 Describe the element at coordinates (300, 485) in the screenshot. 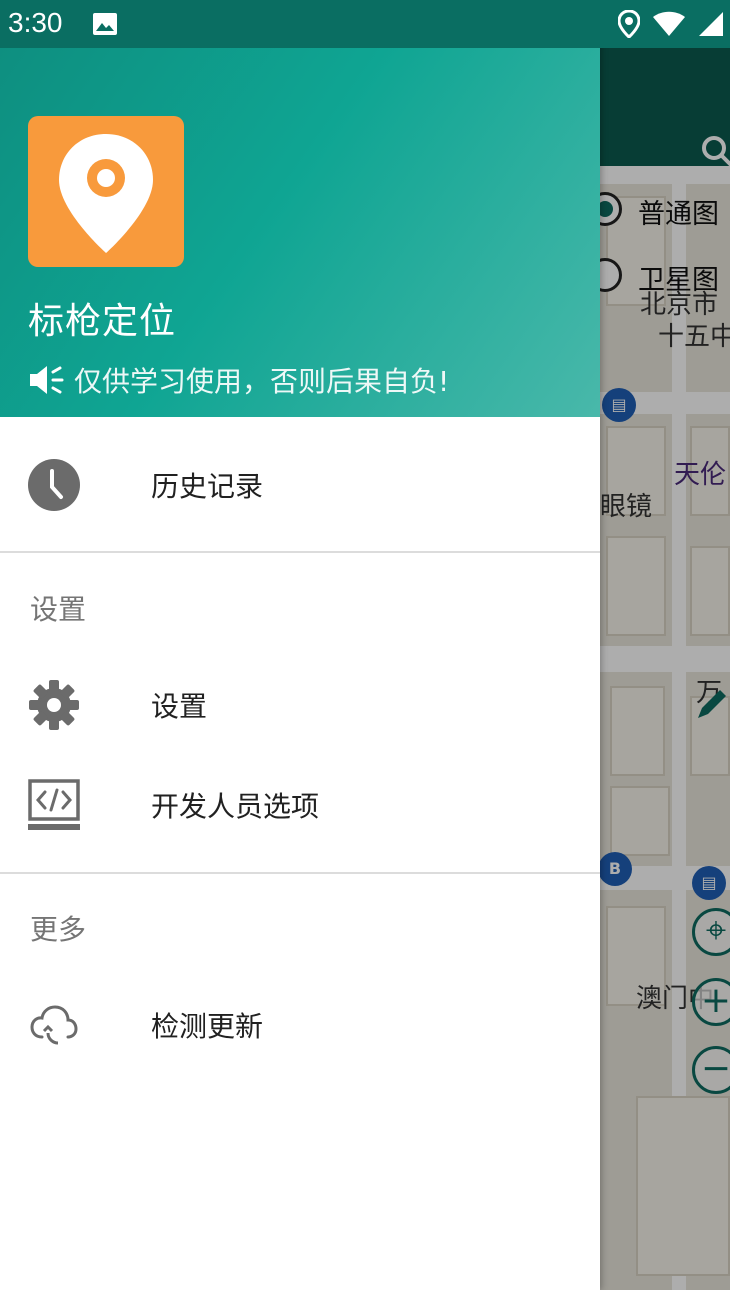

I see `menu-item-history: 历史记录` at that location.